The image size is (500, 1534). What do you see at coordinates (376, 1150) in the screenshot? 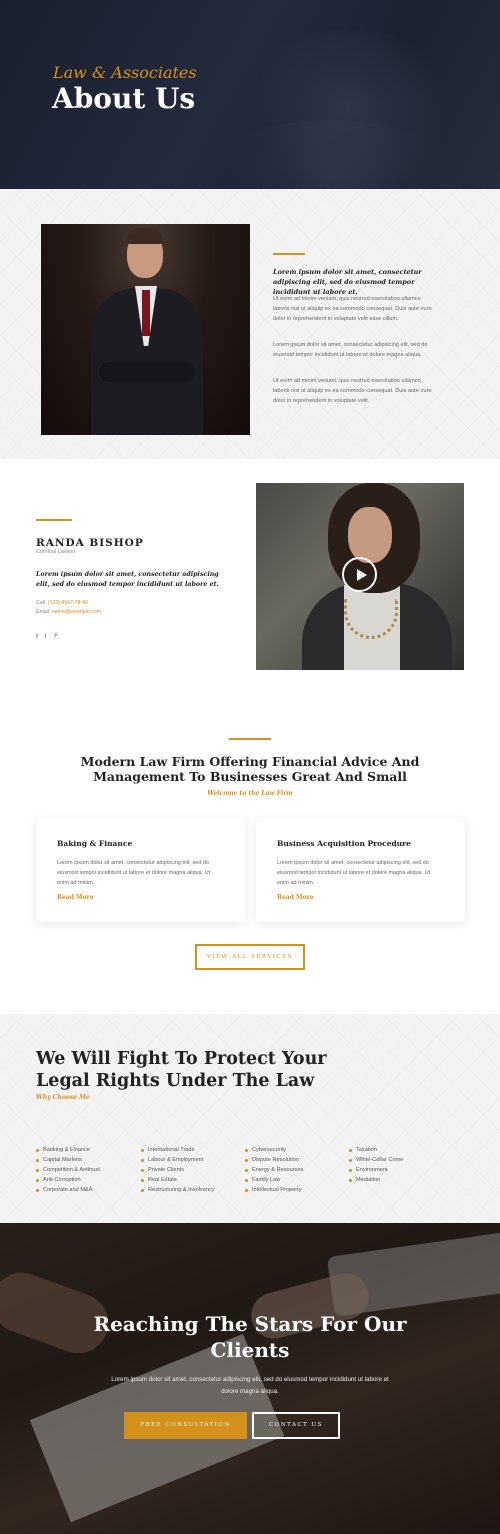
I see `list-item: Taxation` at bounding box center [376, 1150].